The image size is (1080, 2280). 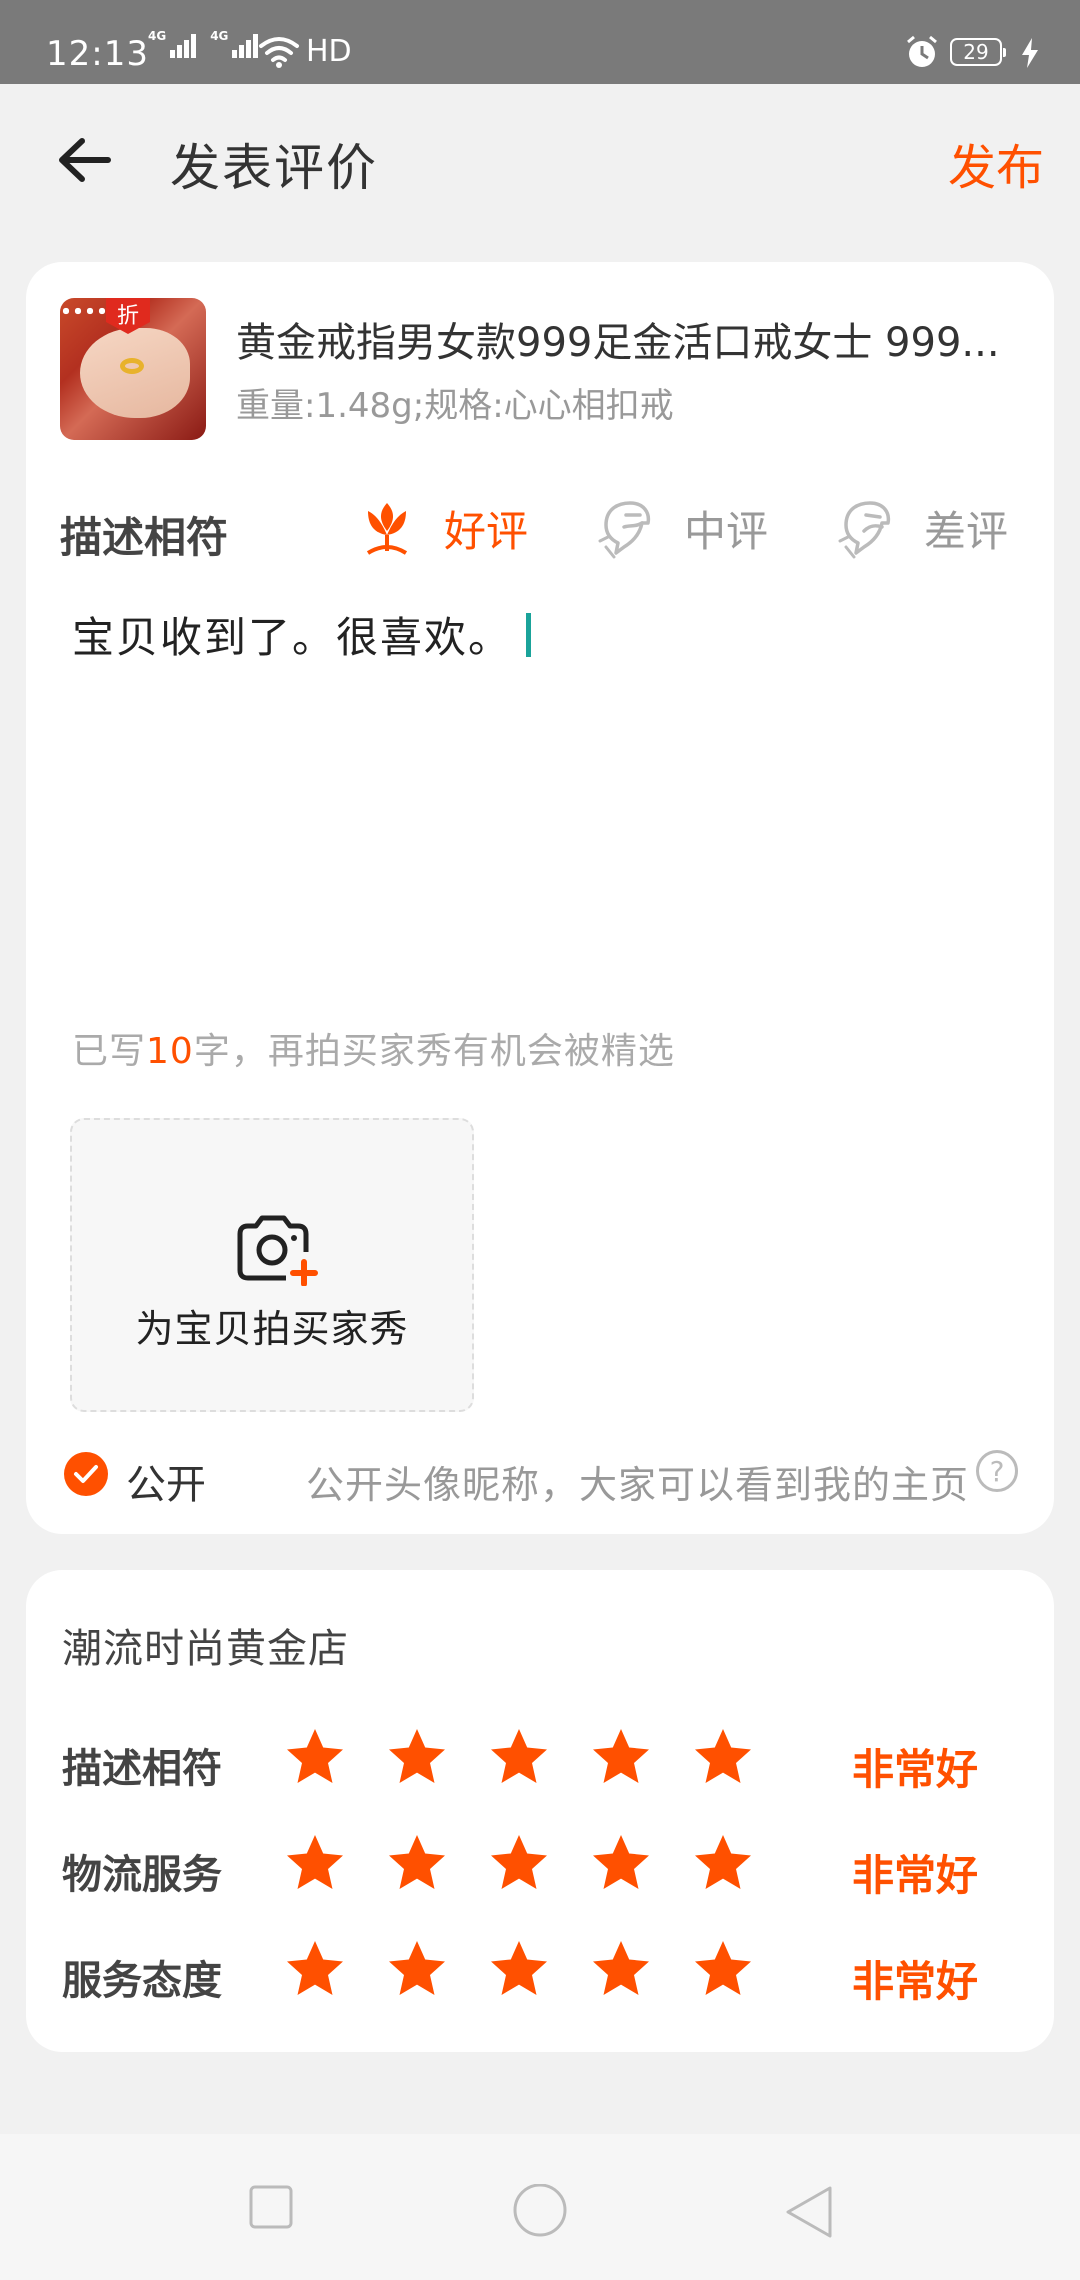 I want to click on shop-rating-label: 物流服务, so click(x=142, y=1875).